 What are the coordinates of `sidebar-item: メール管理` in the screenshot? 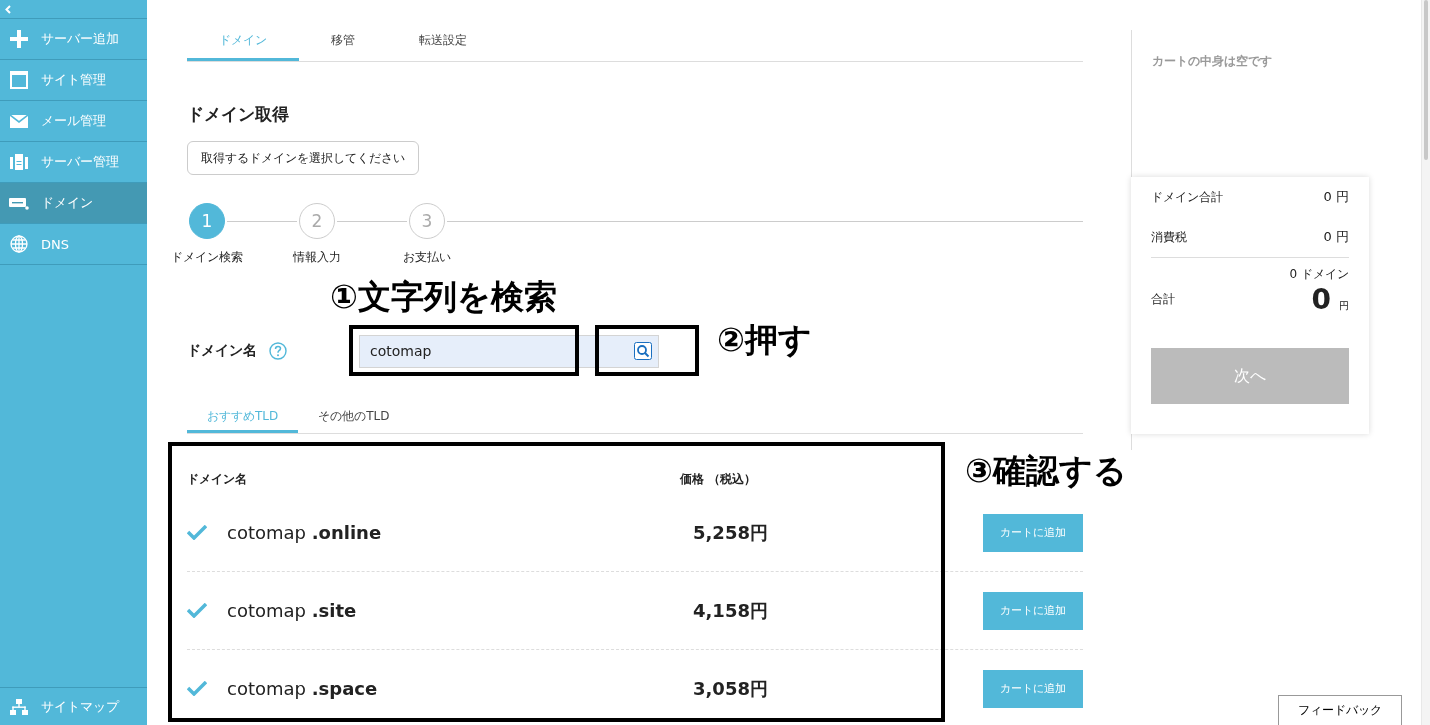 It's located at (73, 121).